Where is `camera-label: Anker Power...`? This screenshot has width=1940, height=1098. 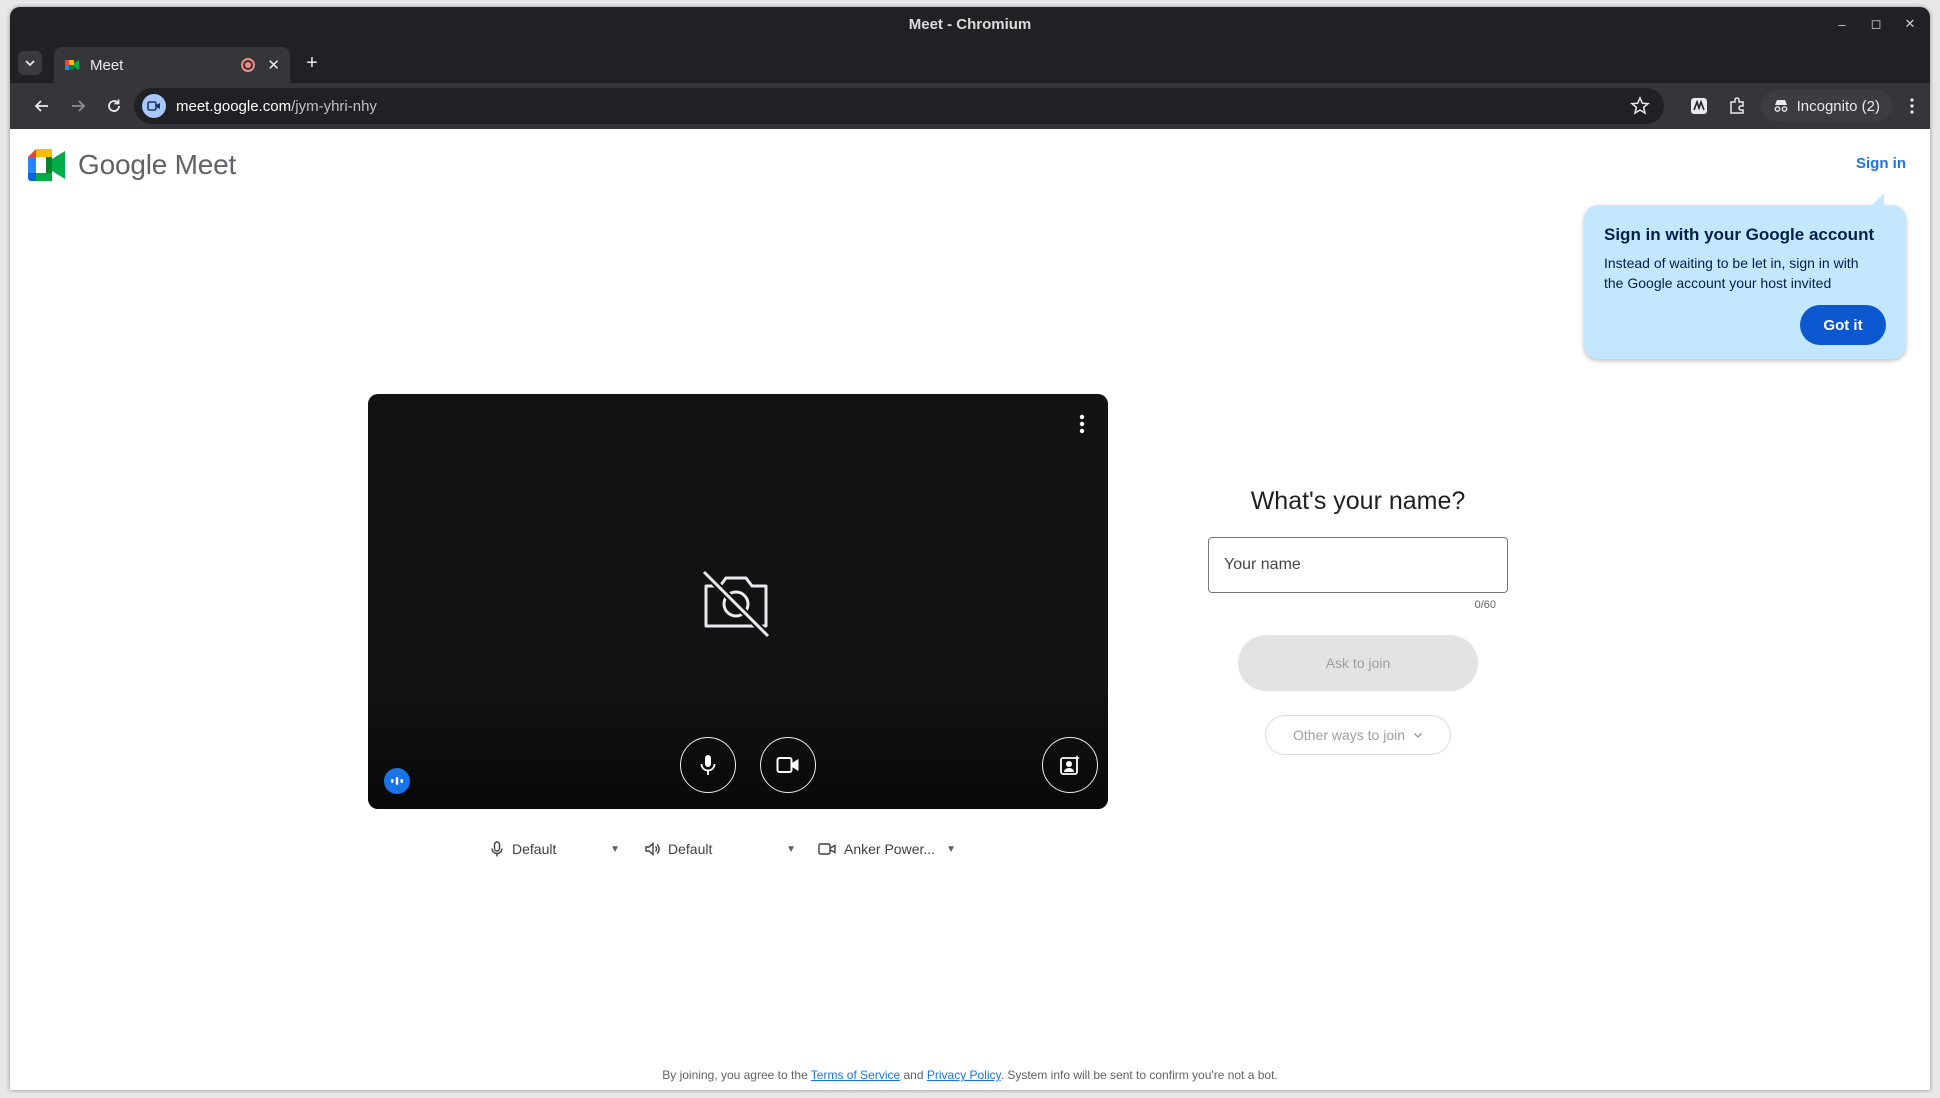 camera-label: Anker Power... is located at coordinates (890, 849).